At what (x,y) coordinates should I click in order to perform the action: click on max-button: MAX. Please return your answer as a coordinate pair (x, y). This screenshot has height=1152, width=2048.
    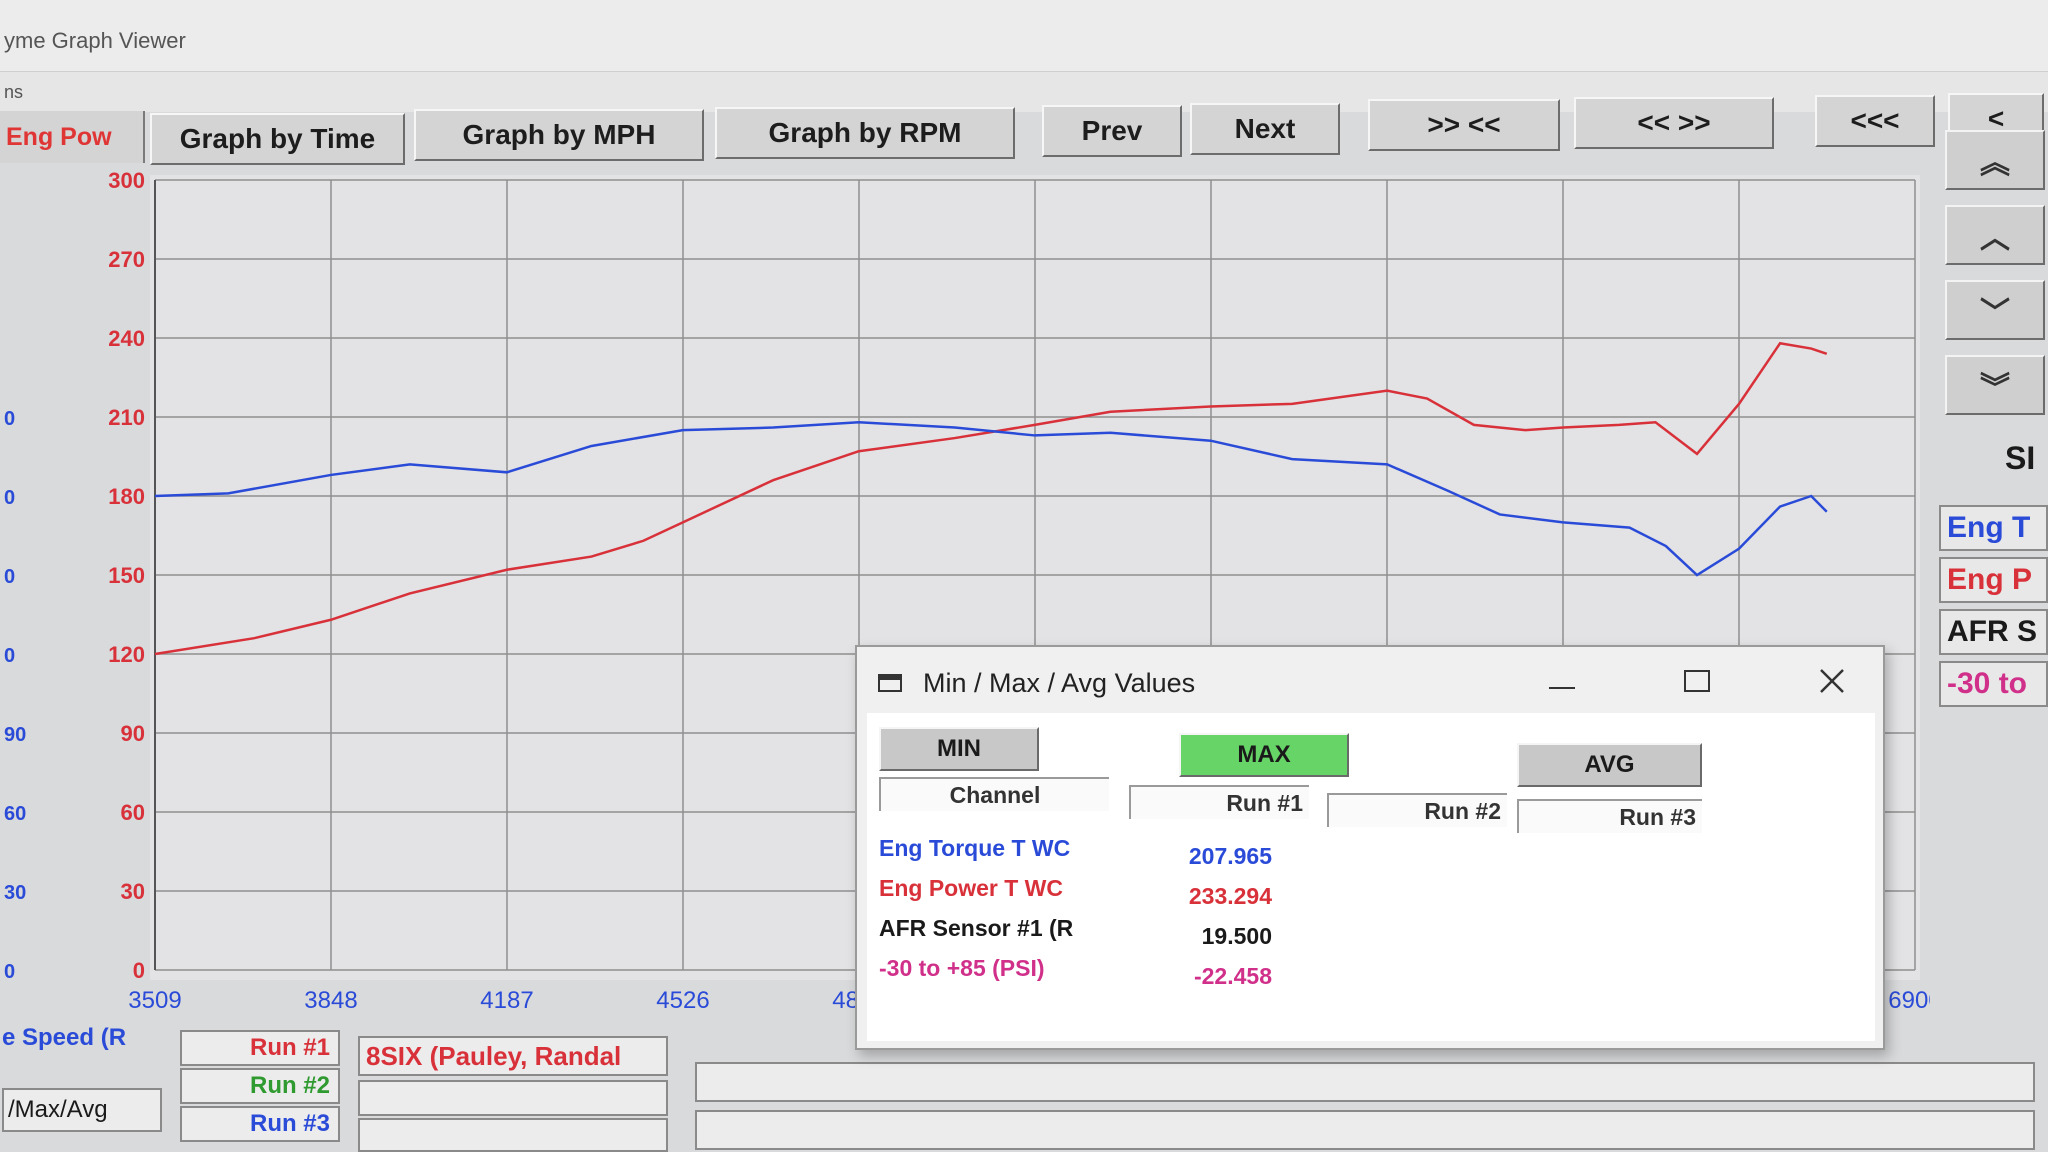
    Looking at the image, I should click on (1264, 755).